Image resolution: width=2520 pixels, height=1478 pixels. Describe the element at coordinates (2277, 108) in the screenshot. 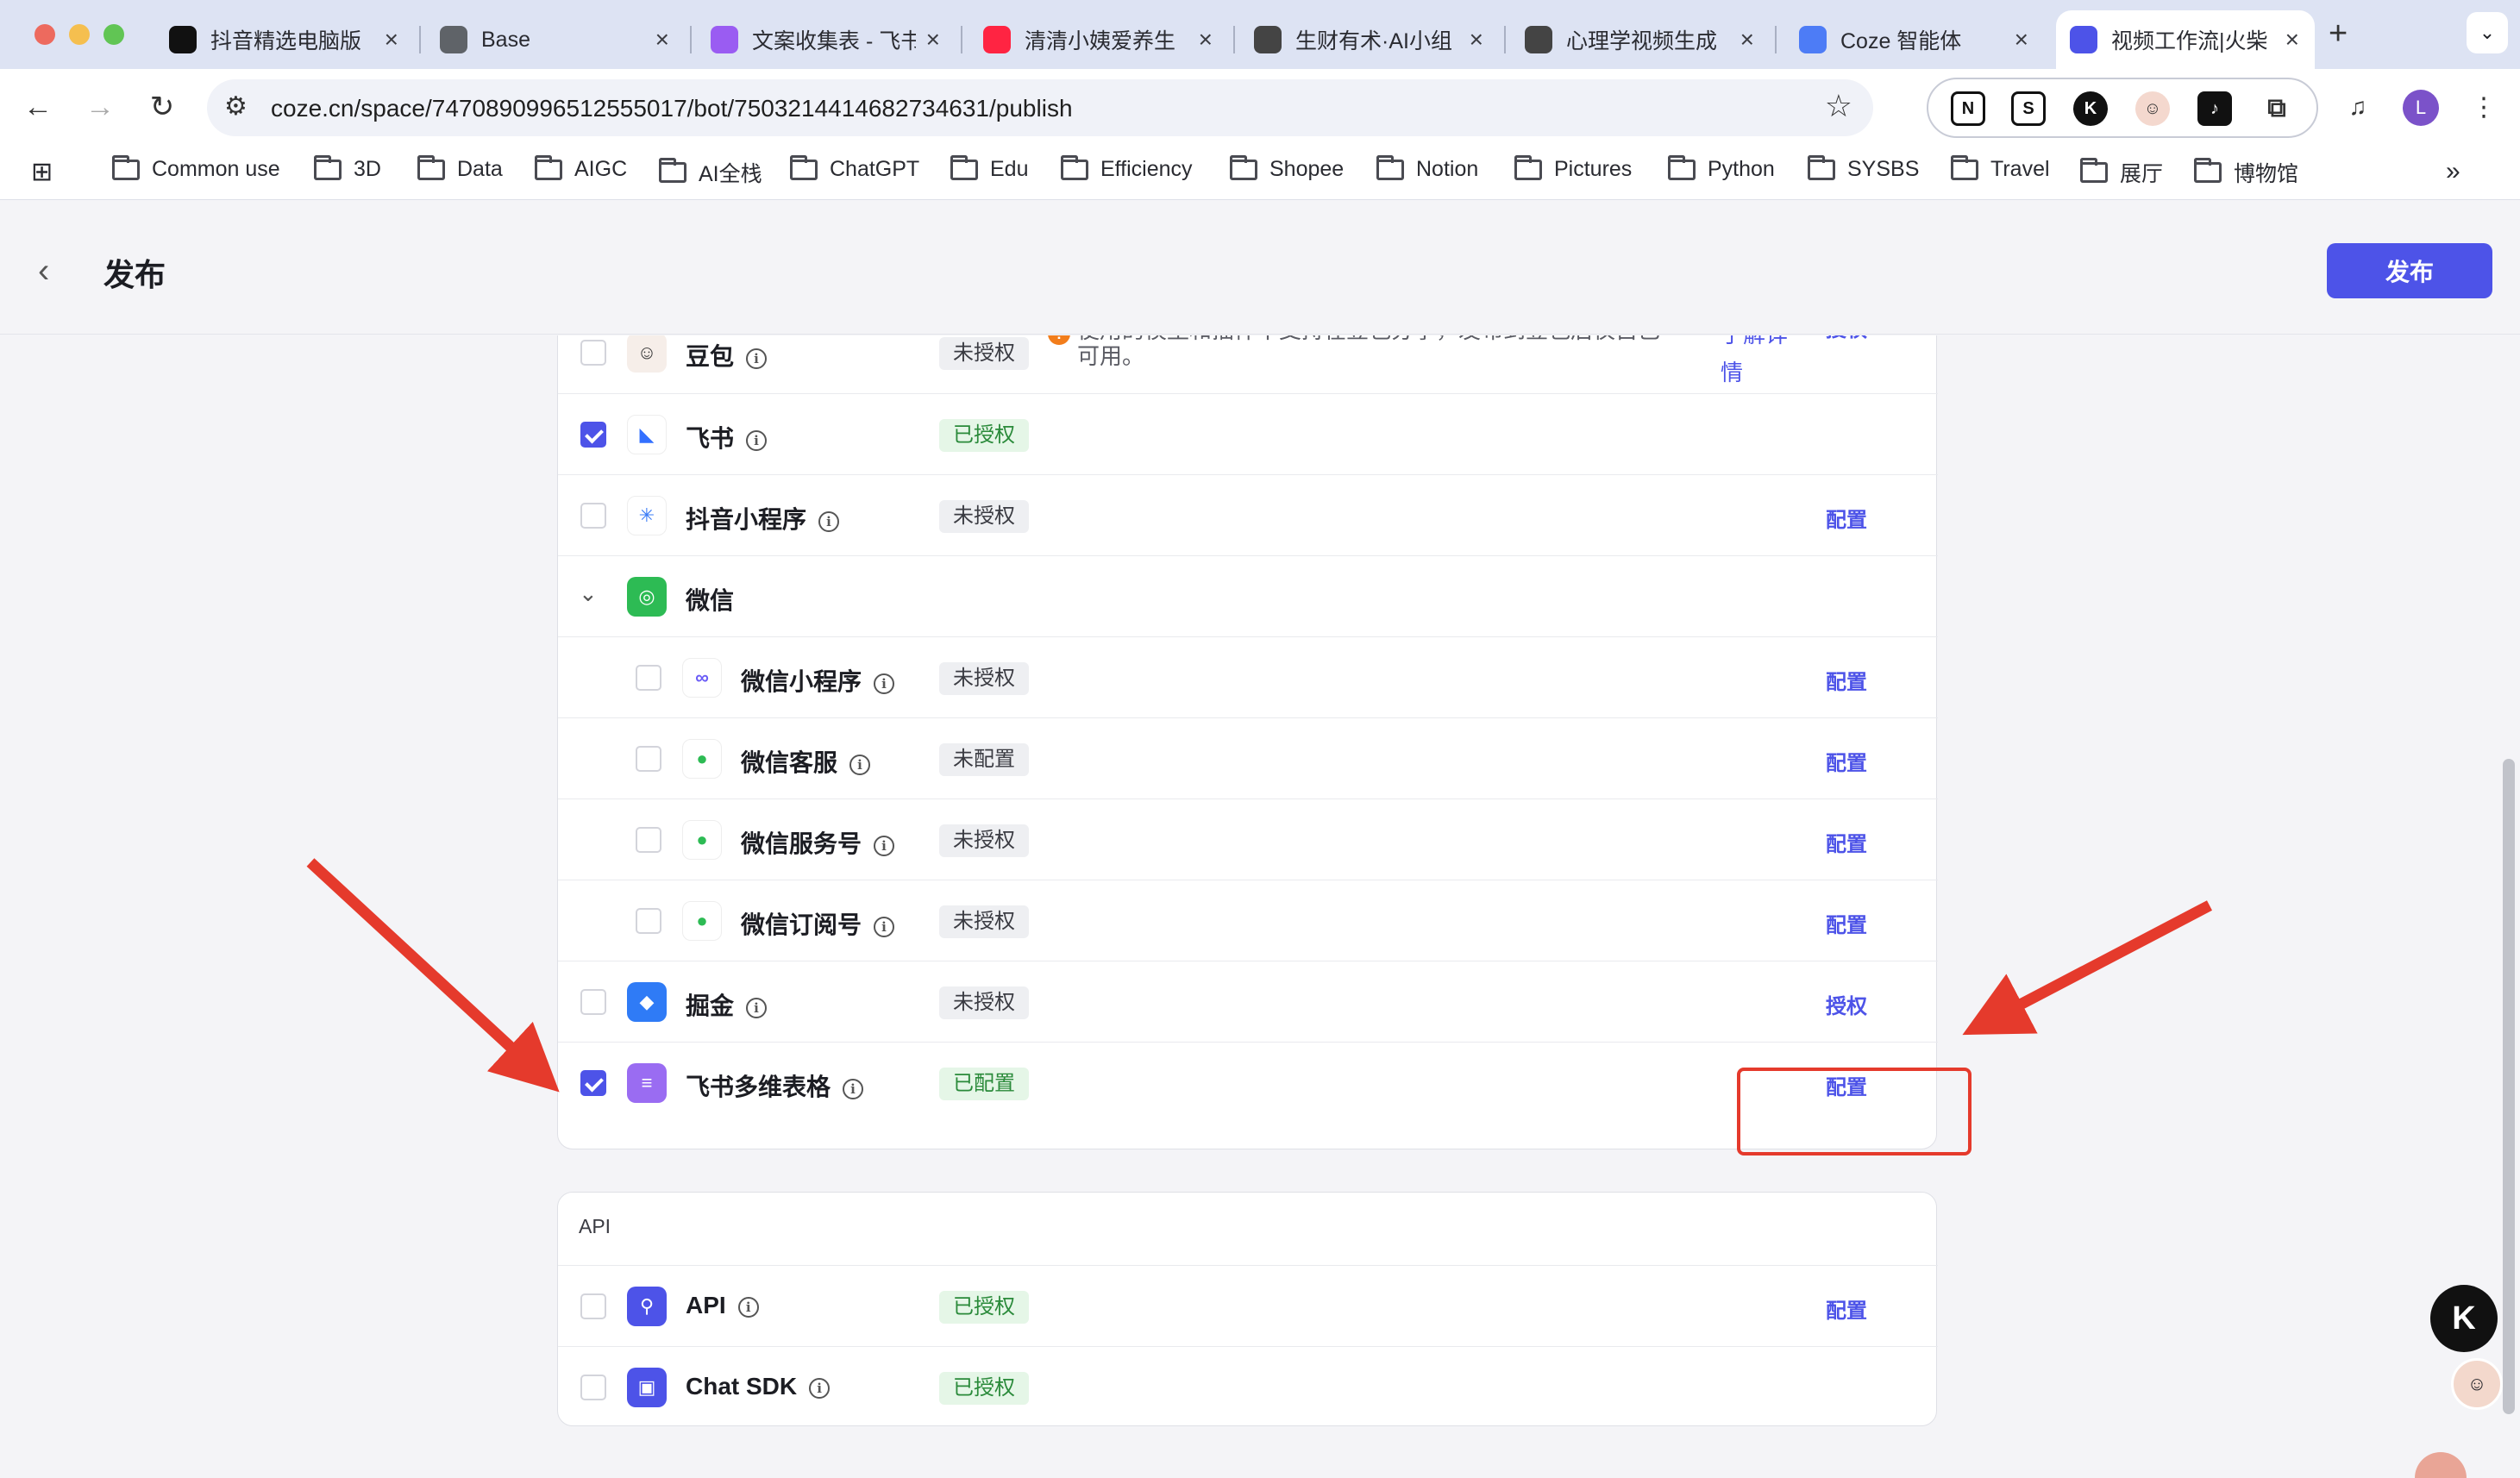

I see `puzzle-extensions-icon: ⧉` at that location.